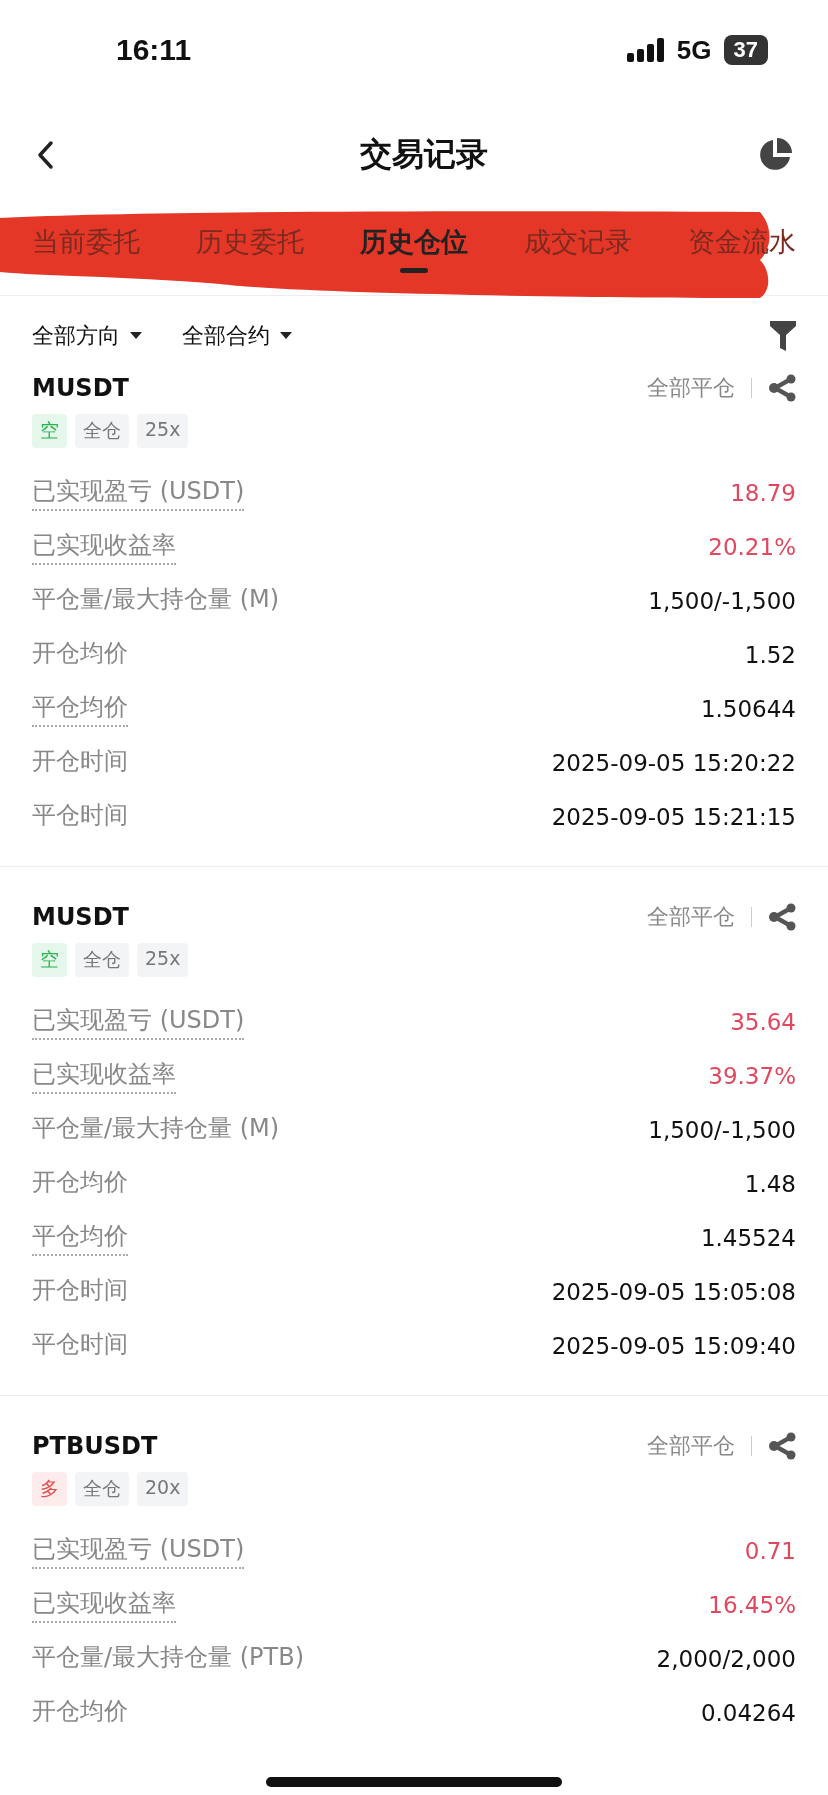  What do you see at coordinates (763, 1022) in the screenshot?
I see `field-value: 35.64` at bounding box center [763, 1022].